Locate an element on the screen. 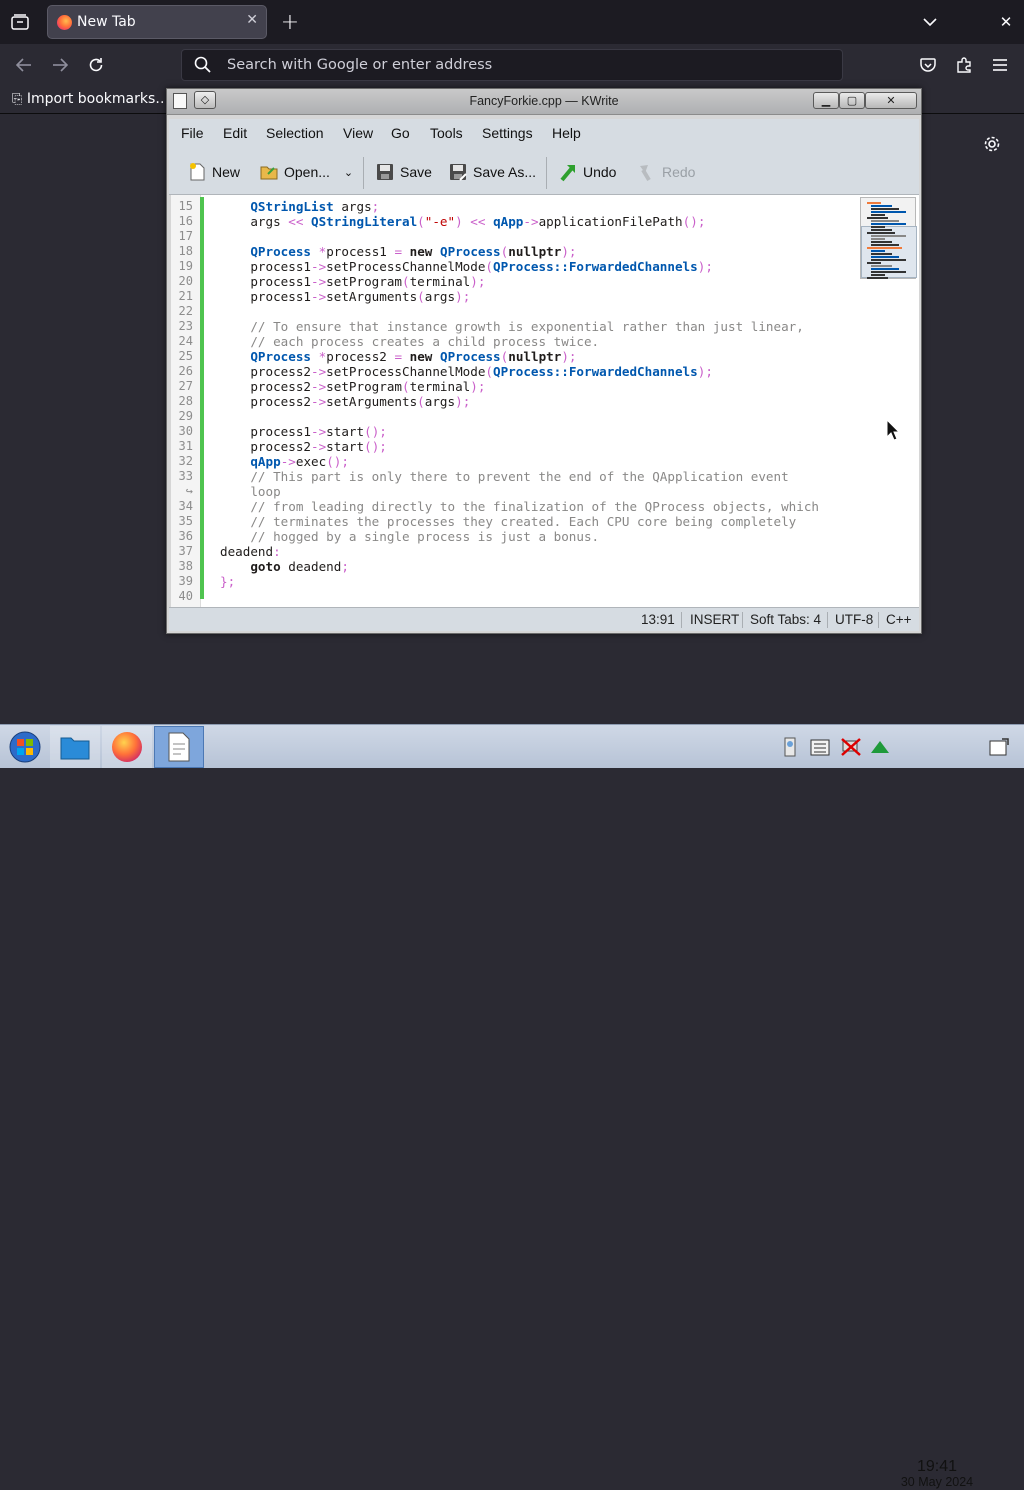  menu-settings: Settings is located at coordinates (507, 133).